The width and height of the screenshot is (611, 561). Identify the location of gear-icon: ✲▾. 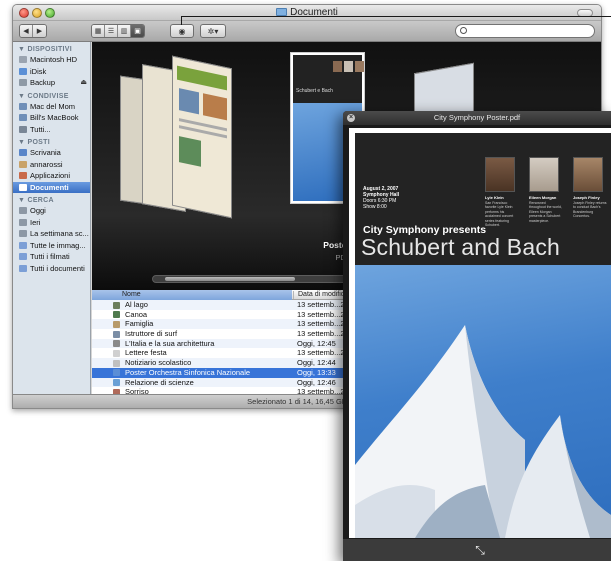
(213, 31).